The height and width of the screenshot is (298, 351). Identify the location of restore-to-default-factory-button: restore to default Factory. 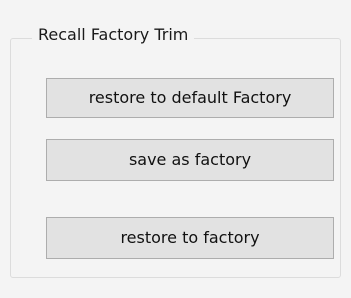
(190, 98).